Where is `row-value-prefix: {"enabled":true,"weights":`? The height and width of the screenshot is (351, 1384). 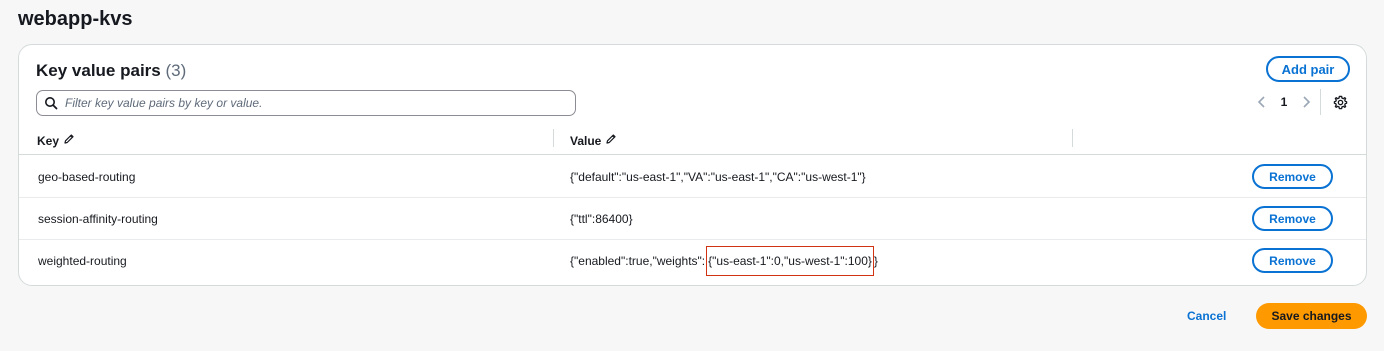 row-value-prefix: {"enabled":true,"weights": is located at coordinates (638, 261).